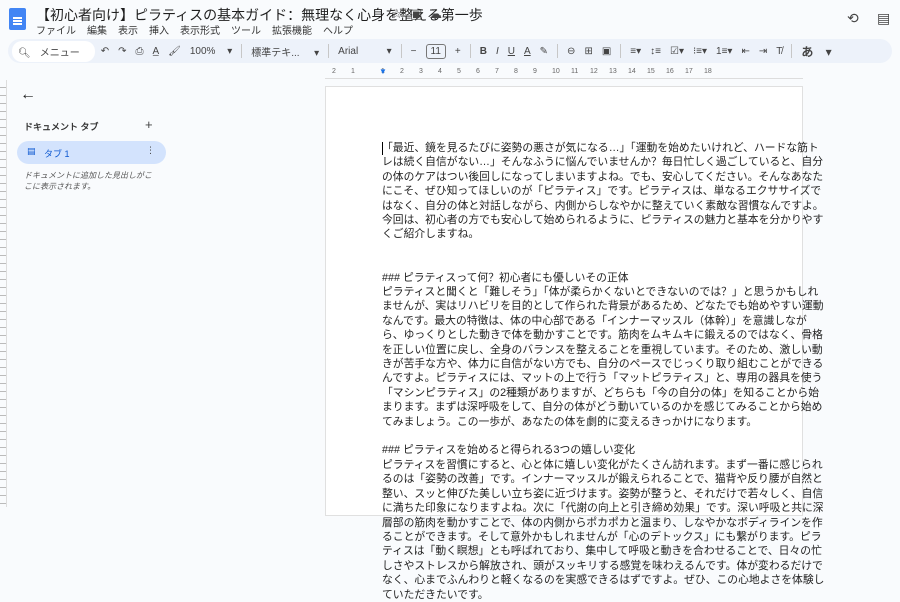 The width and height of the screenshot is (900, 602). Describe the element at coordinates (594, 71) in the screenshot. I see `ruler-tick-label: 12` at that location.